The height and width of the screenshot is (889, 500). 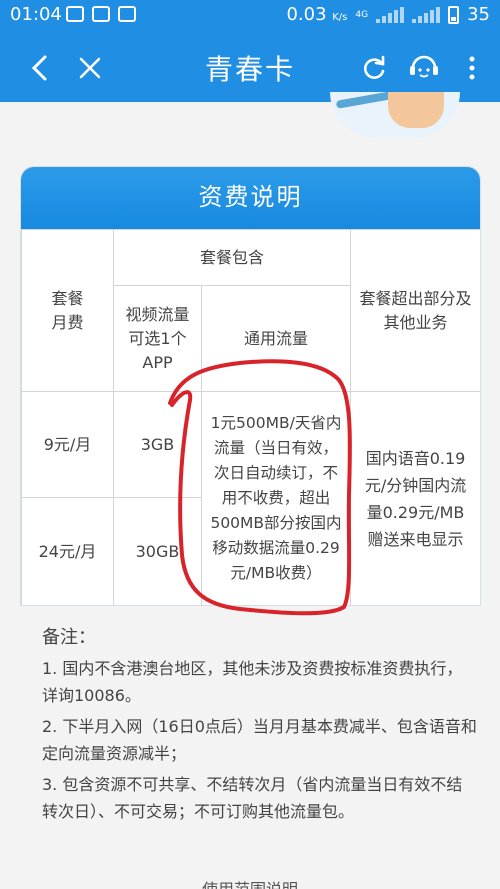 I want to click on network-speed: 0.03 K/s, so click(x=317, y=14).